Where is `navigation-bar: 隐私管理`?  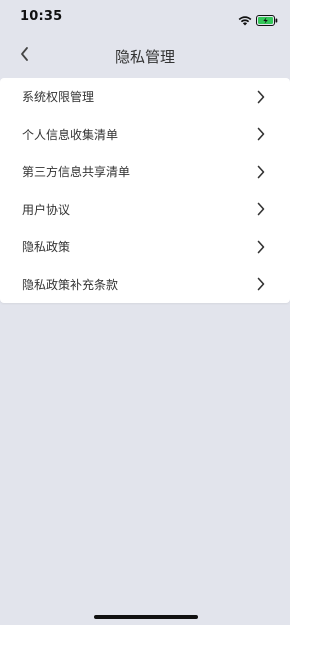 navigation-bar: 隐私管理 is located at coordinates (145, 56).